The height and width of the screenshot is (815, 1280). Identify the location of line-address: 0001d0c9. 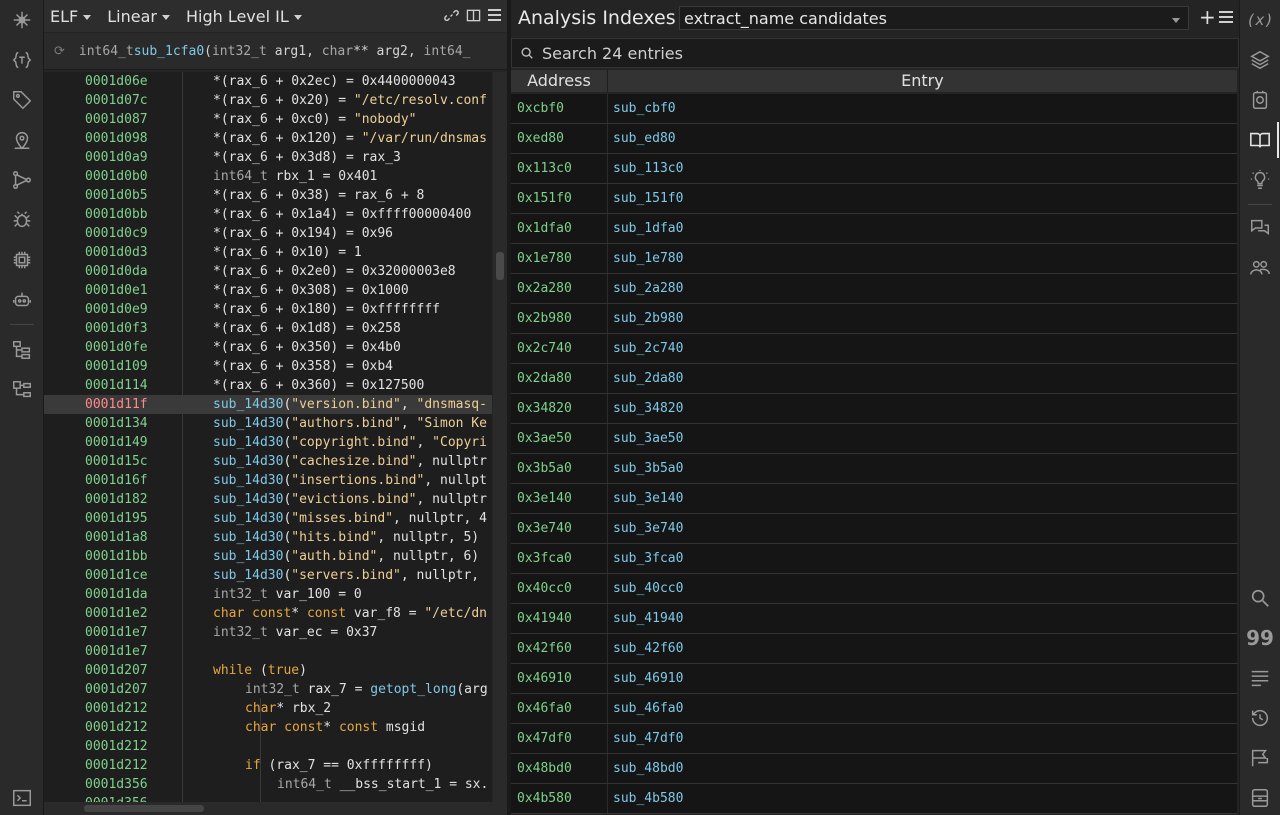
(116, 233).